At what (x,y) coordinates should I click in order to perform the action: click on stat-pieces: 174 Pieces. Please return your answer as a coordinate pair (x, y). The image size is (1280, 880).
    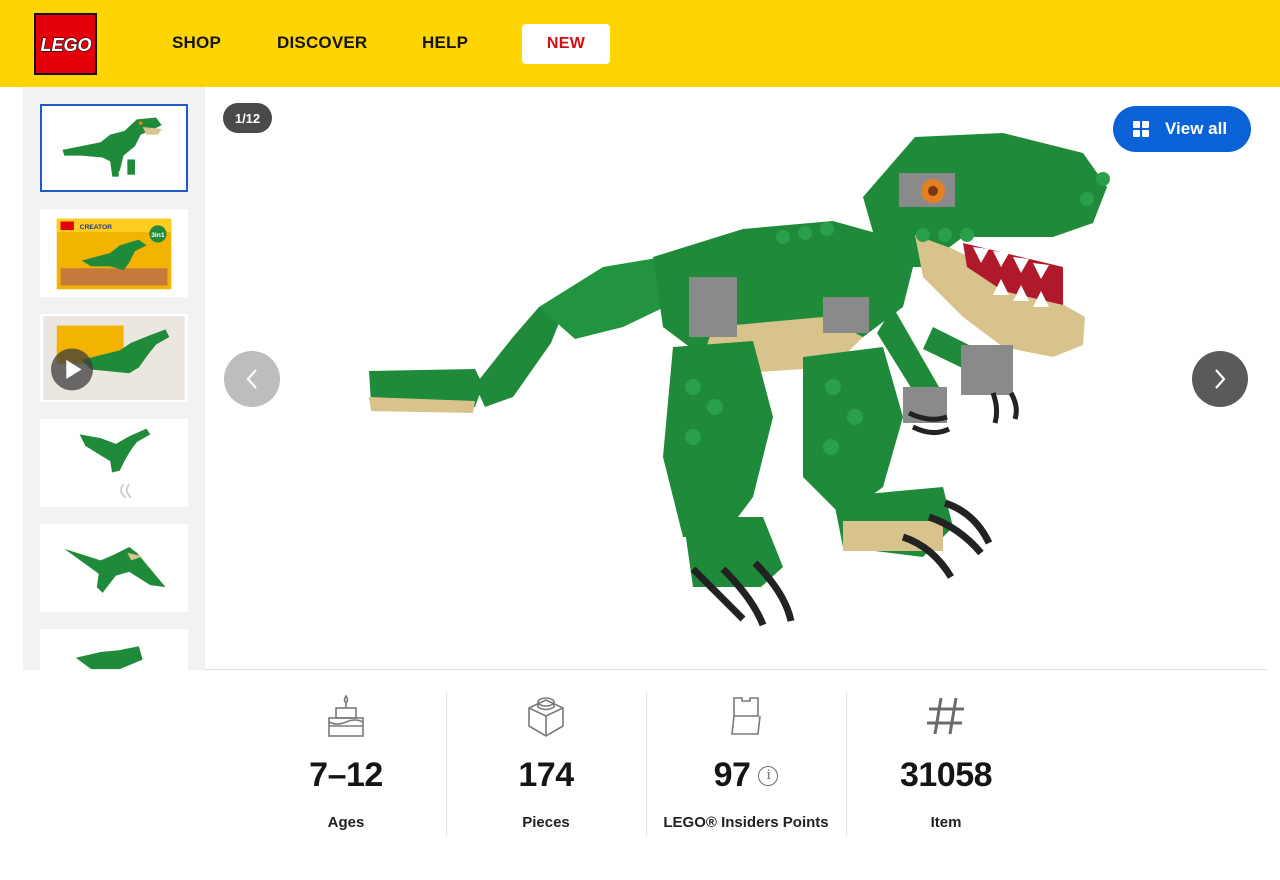
    Looking at the image, I should click on (546, 764).